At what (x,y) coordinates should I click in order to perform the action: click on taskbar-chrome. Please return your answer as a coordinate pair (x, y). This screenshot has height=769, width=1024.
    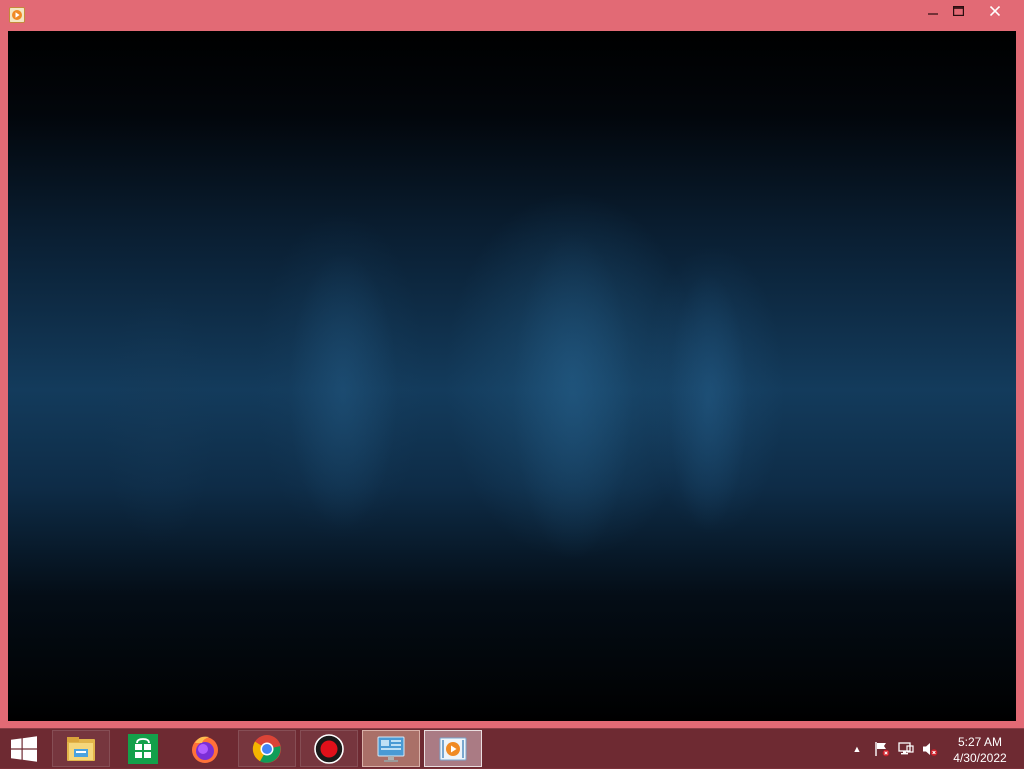
    Looking at the image, I should click on (267, 748).